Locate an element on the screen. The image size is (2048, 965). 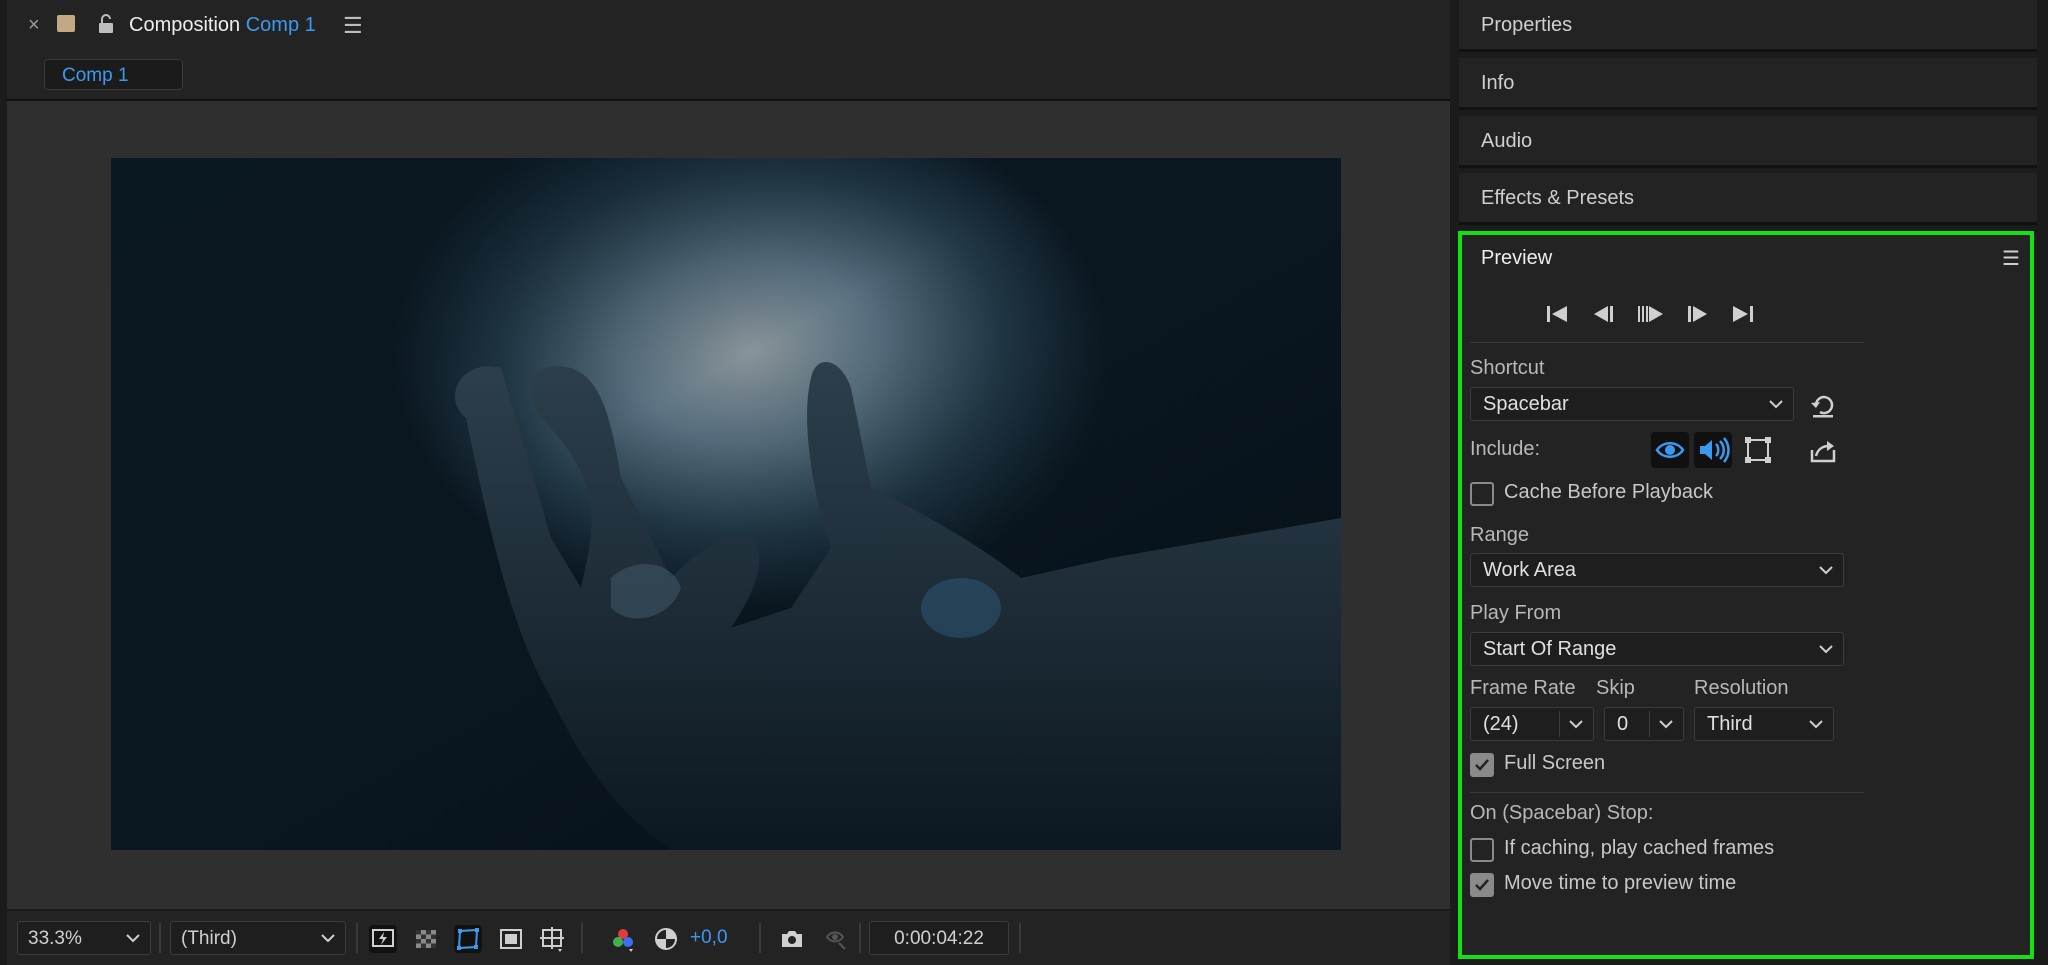
range-value: Work Area is located at coordinates (1529, 570).